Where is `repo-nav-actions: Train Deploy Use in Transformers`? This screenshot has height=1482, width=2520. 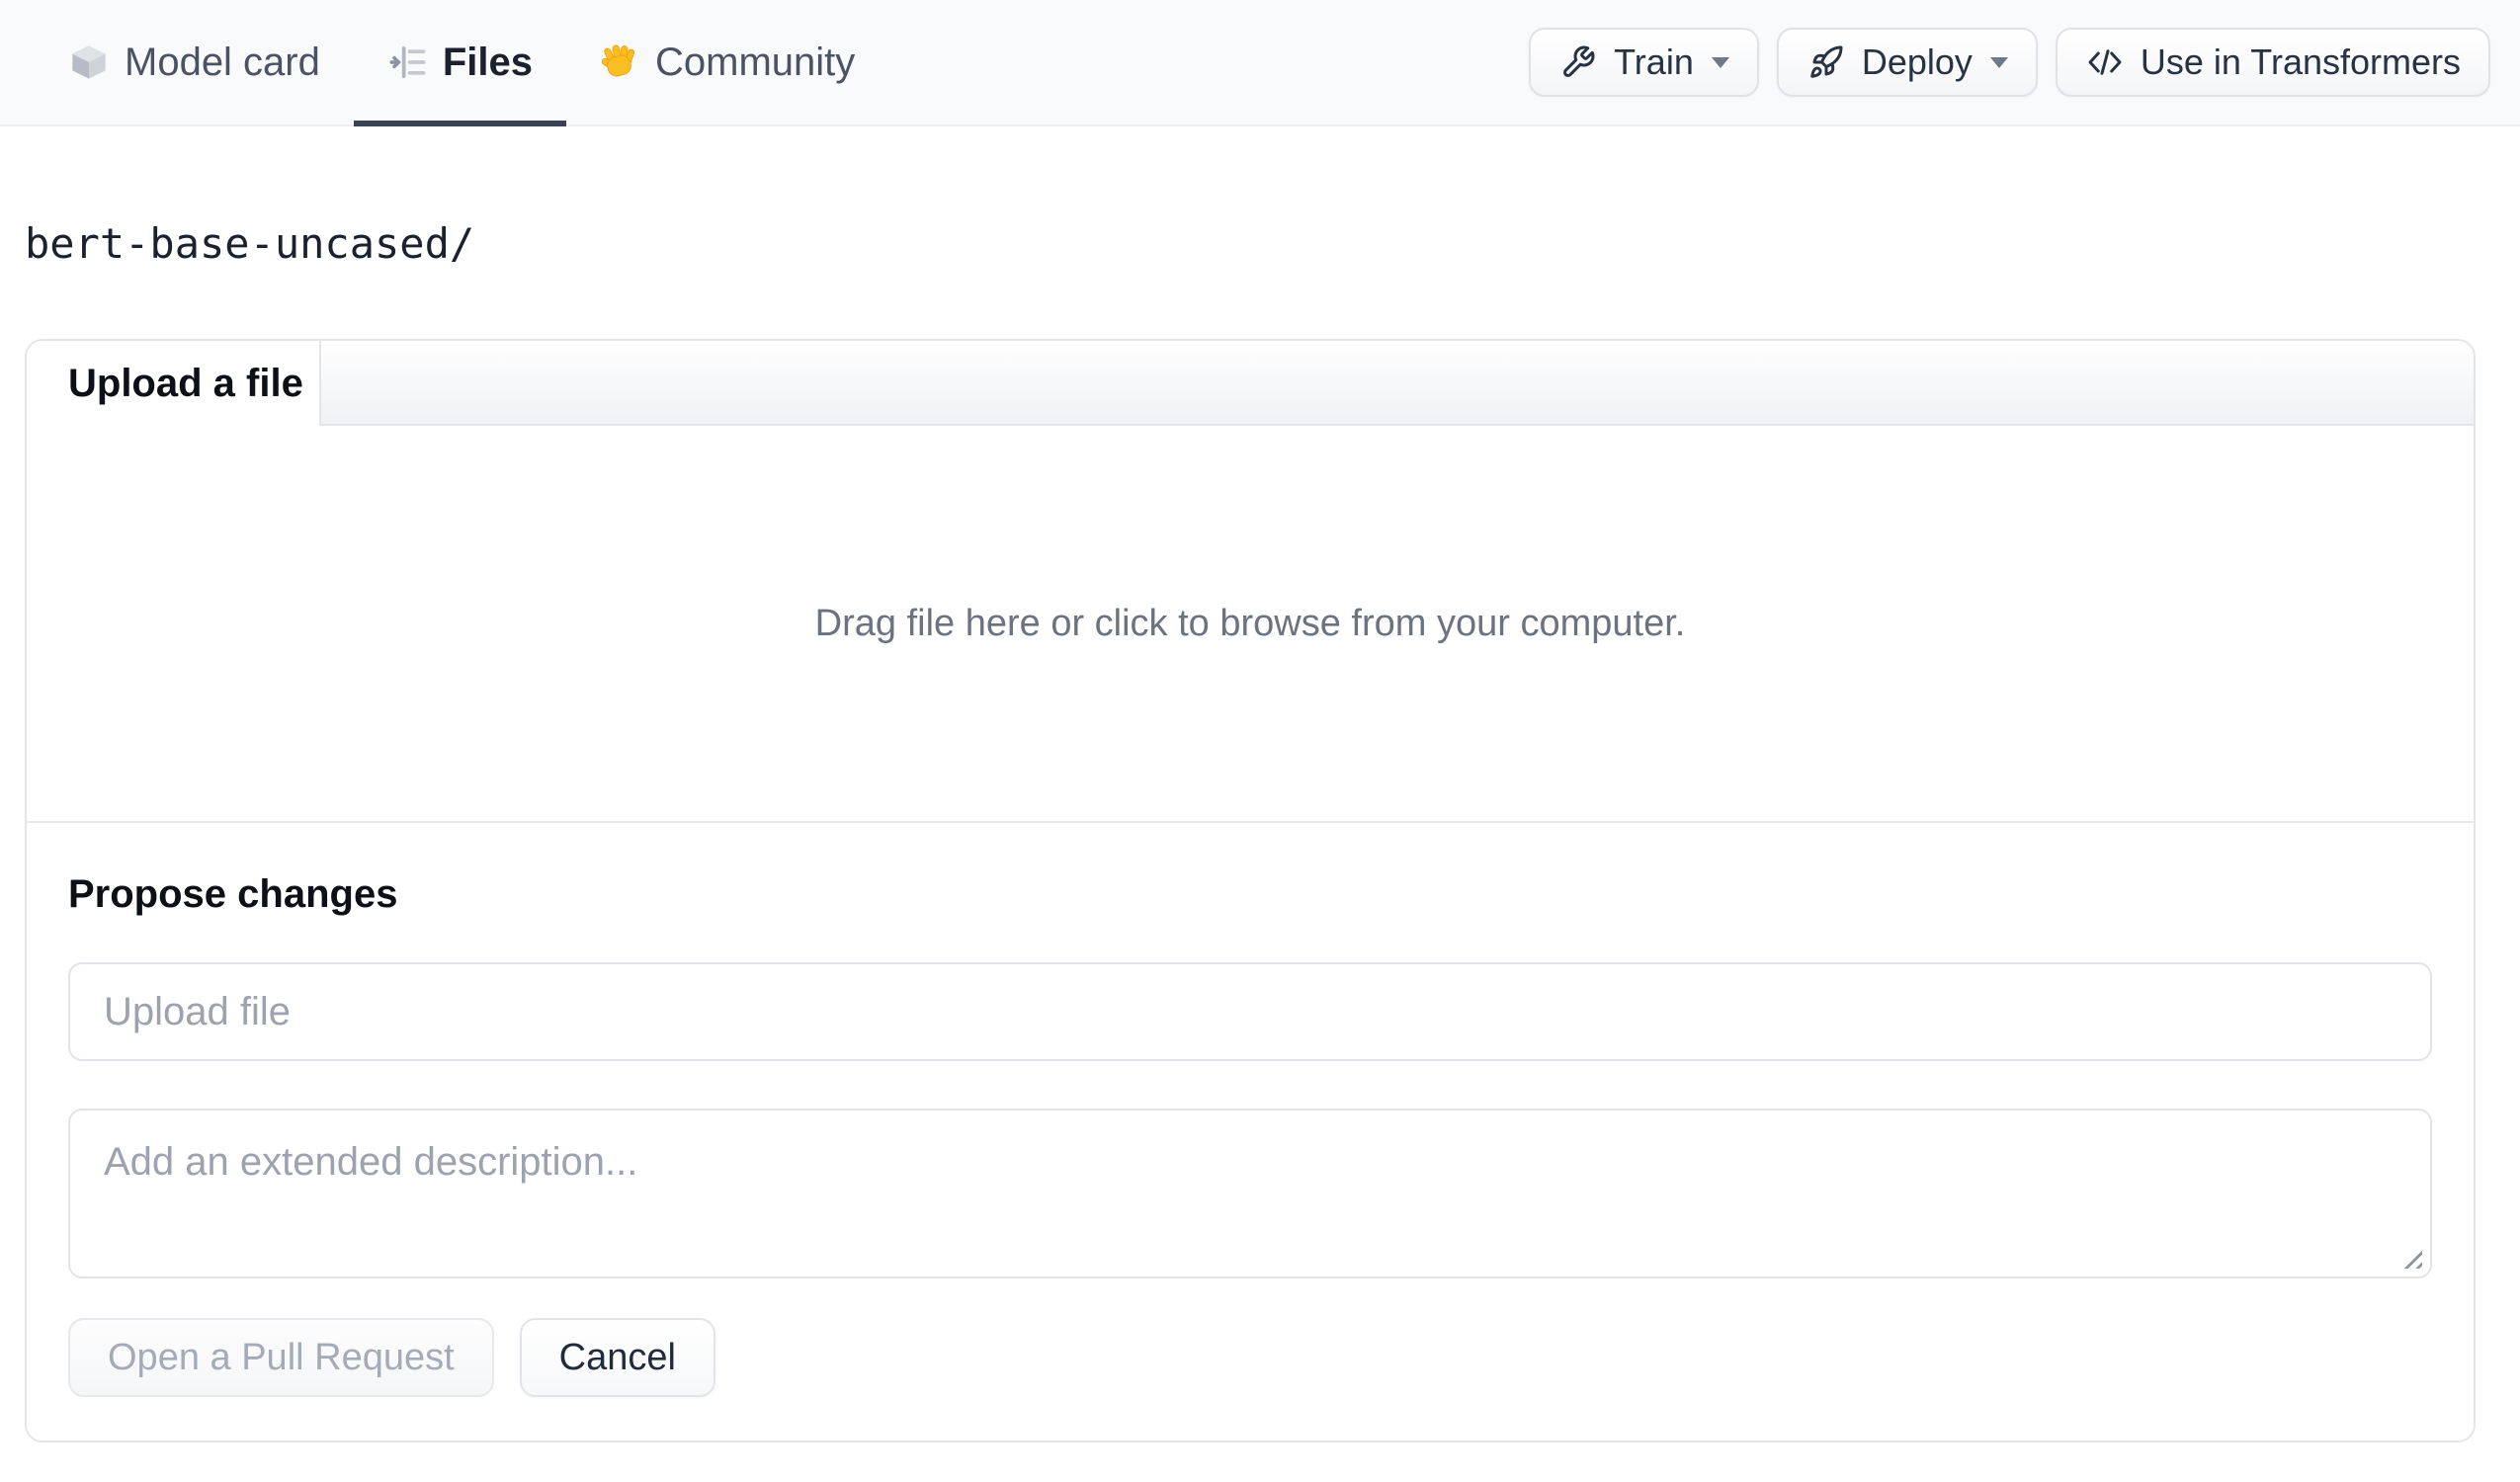
repo-nav-actions: Train Deploy Use in Transformers is located at coordinates (2009, 62).